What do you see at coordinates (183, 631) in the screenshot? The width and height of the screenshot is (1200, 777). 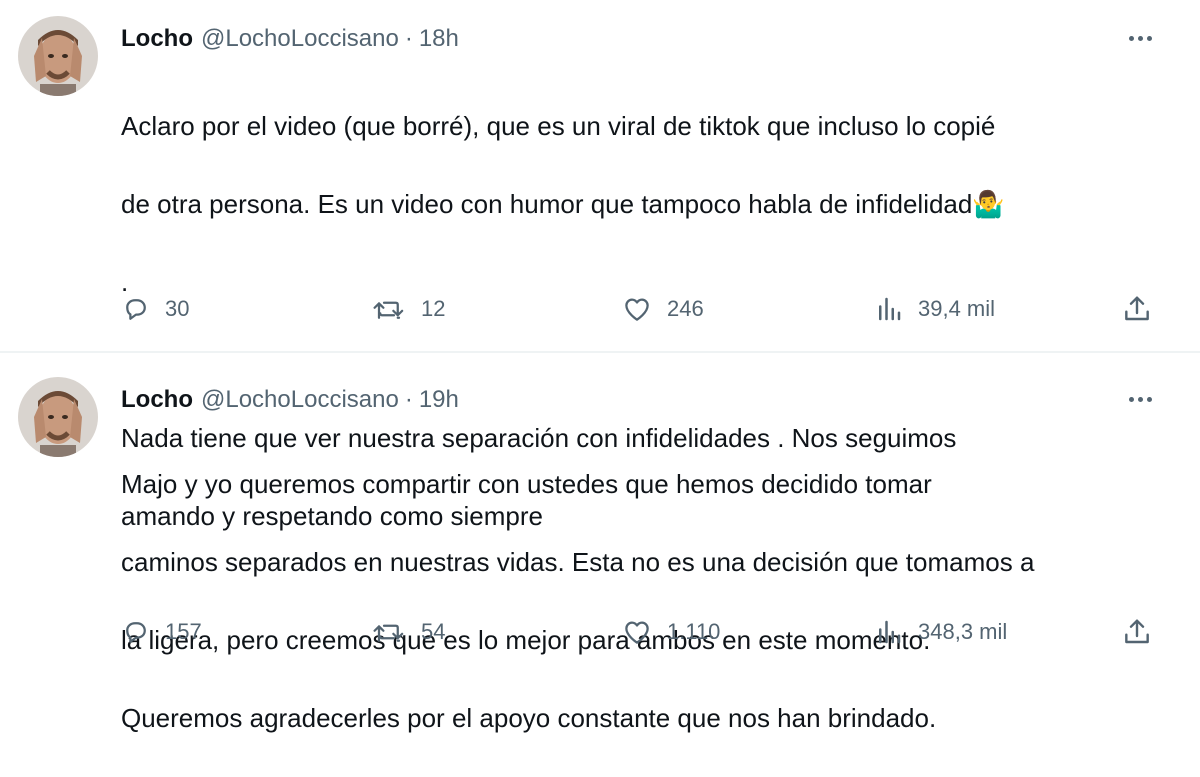 I see `reply-count: 157` at bounding box center [183, 631].